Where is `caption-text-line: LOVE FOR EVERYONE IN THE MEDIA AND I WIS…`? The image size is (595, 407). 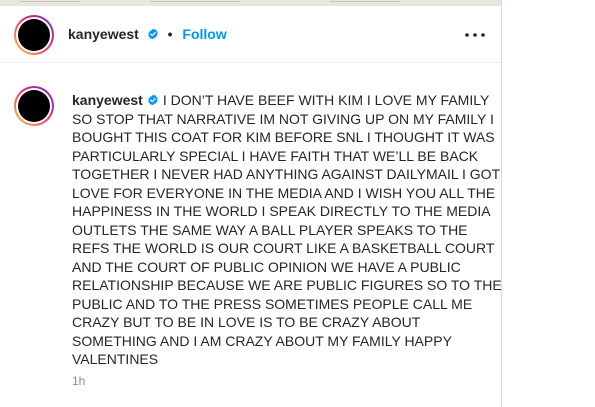 caption-text-line: LOVE FOR EVERYONE IN THE MEDIA AND I WIS… is located at coordinates (284, 192).